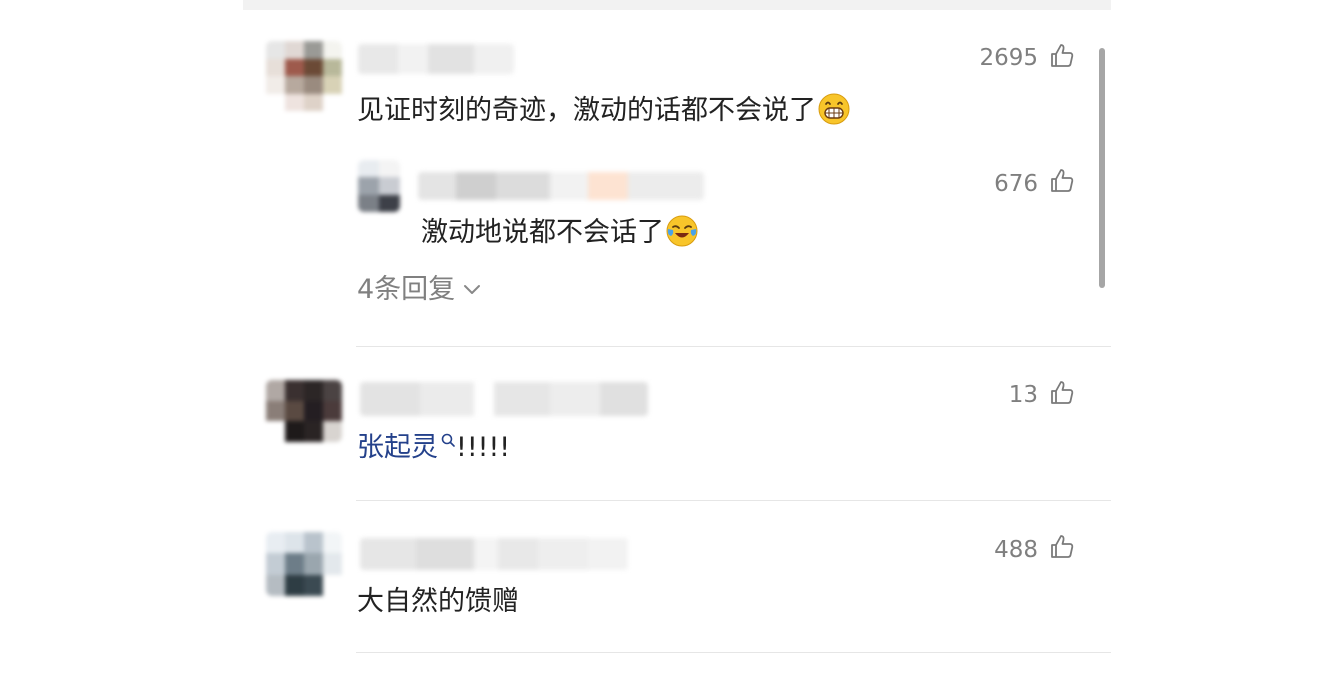 This screenshot has width=1333, height=678. I want to click on comment-text: 大自然的馈赠, so click(438, 602).